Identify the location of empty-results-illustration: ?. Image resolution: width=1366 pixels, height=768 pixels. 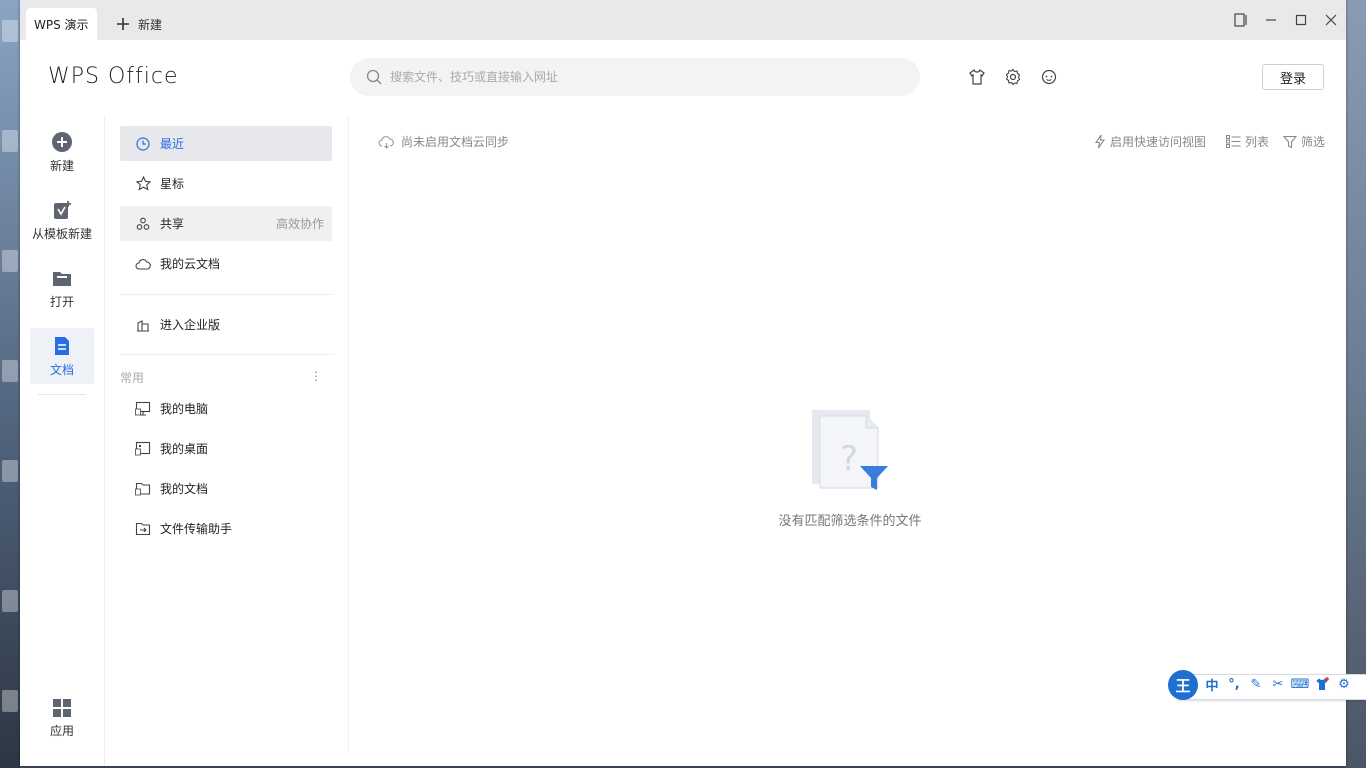
(850, 450).